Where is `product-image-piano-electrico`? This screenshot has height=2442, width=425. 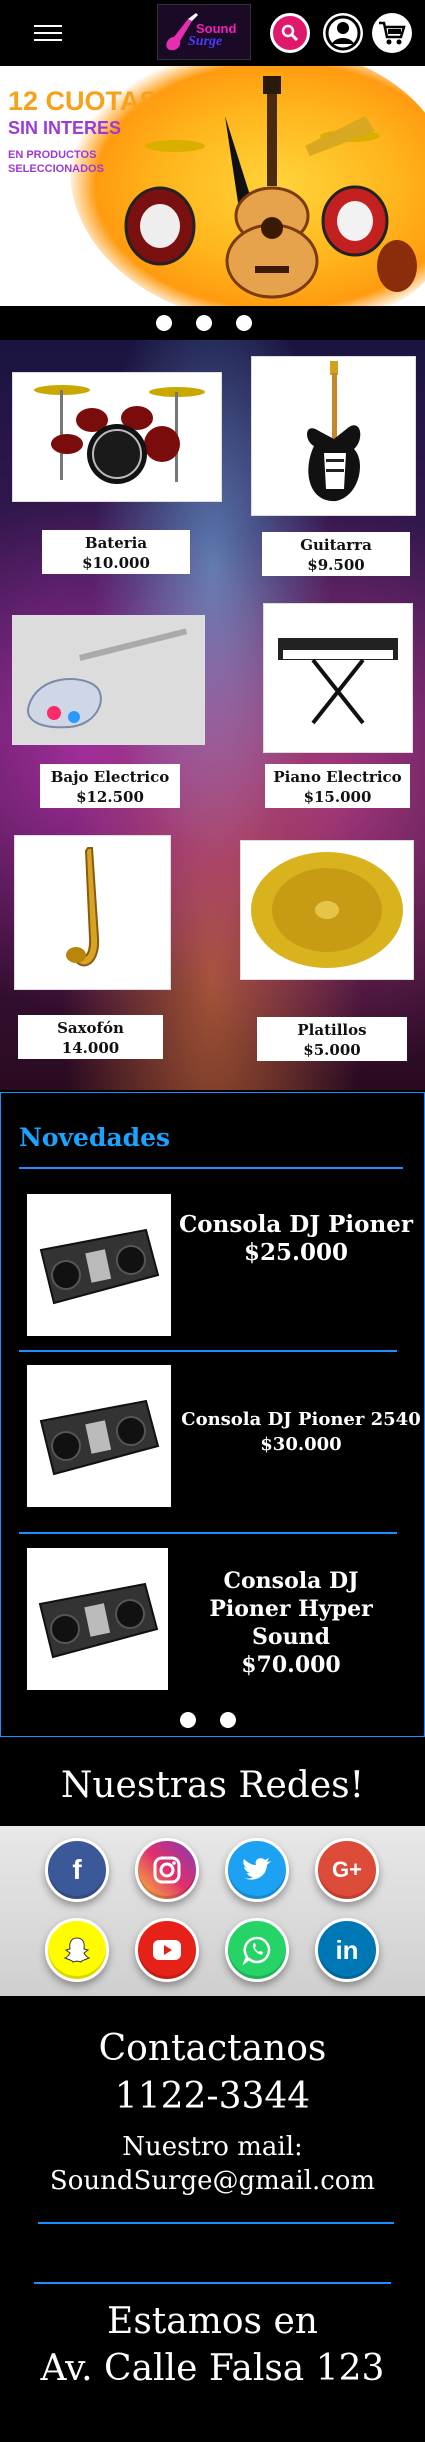
product-image-piano-electrico is located at coordinates (338, 678).